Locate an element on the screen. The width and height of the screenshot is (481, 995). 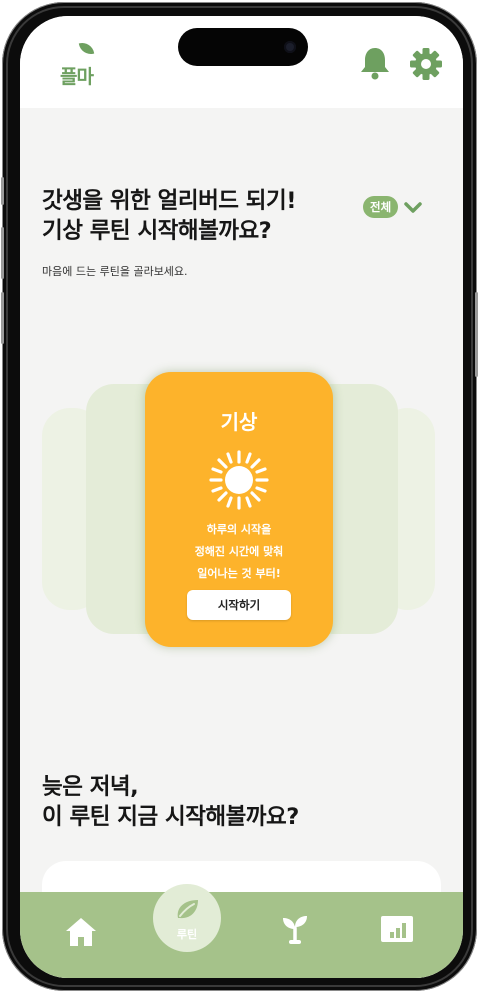
routine-card-wakeup: 기상 하루의 시작을 정해진 시간에 맞춰 일어나는 것 부터! 시작하기 is located at coordinates (239, 509).